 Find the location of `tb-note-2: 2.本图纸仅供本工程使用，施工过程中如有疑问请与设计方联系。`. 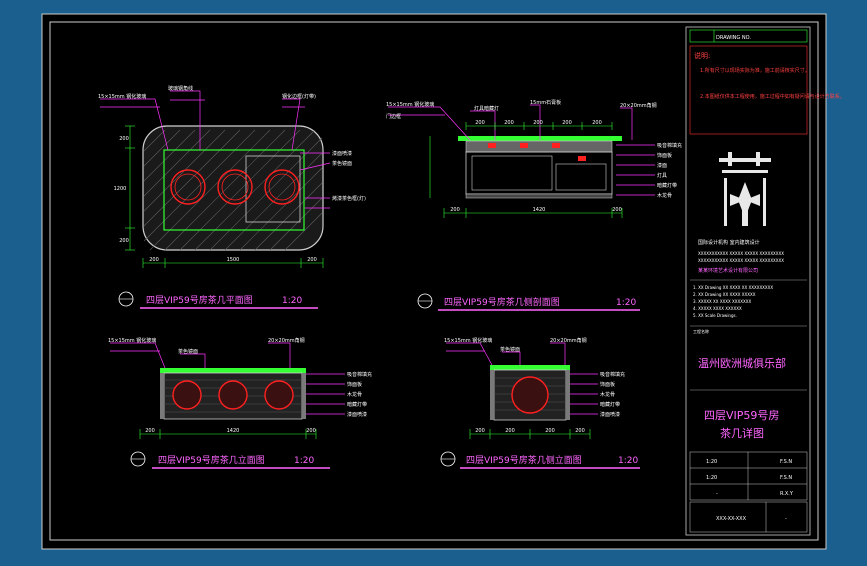

tb-note-2: 2.本图纸仅供本工程使用，施工过程中如有疑问请与设计方联系。 is located at coordinates (772, 96).